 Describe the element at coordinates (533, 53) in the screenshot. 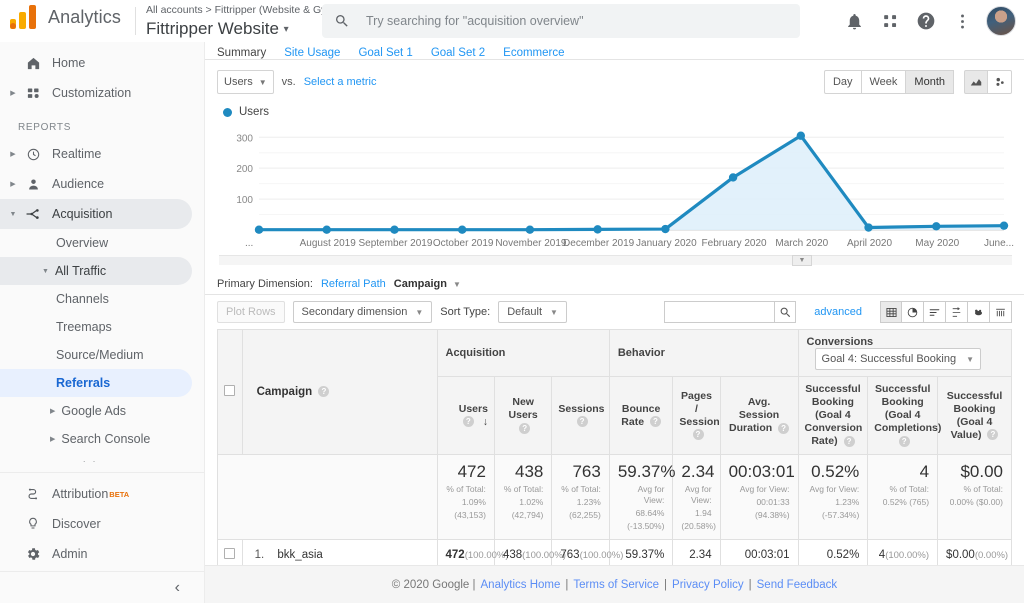

I see `tab-ecommerce: Ecommerce` at that location.